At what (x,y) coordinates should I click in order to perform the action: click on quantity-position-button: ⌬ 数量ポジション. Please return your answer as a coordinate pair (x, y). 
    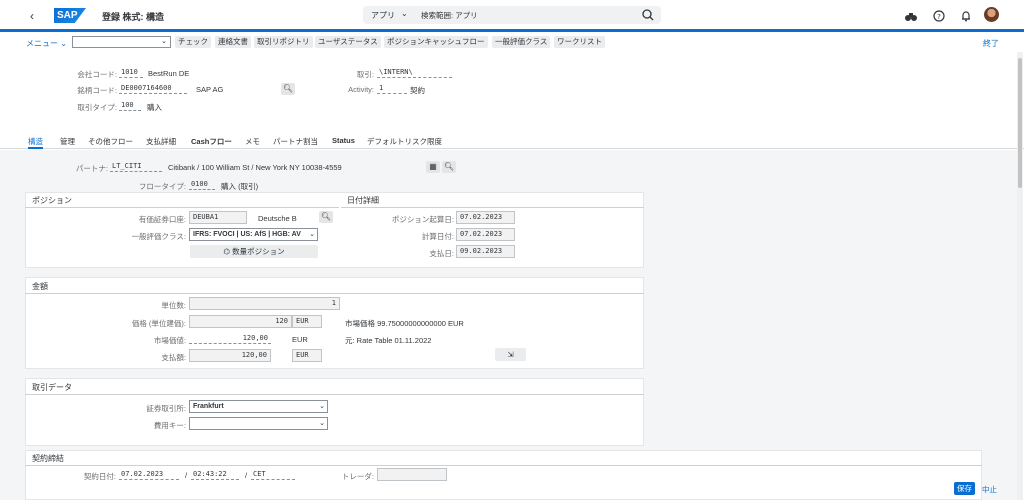
    Looking at the image, I should click on (254, 251).